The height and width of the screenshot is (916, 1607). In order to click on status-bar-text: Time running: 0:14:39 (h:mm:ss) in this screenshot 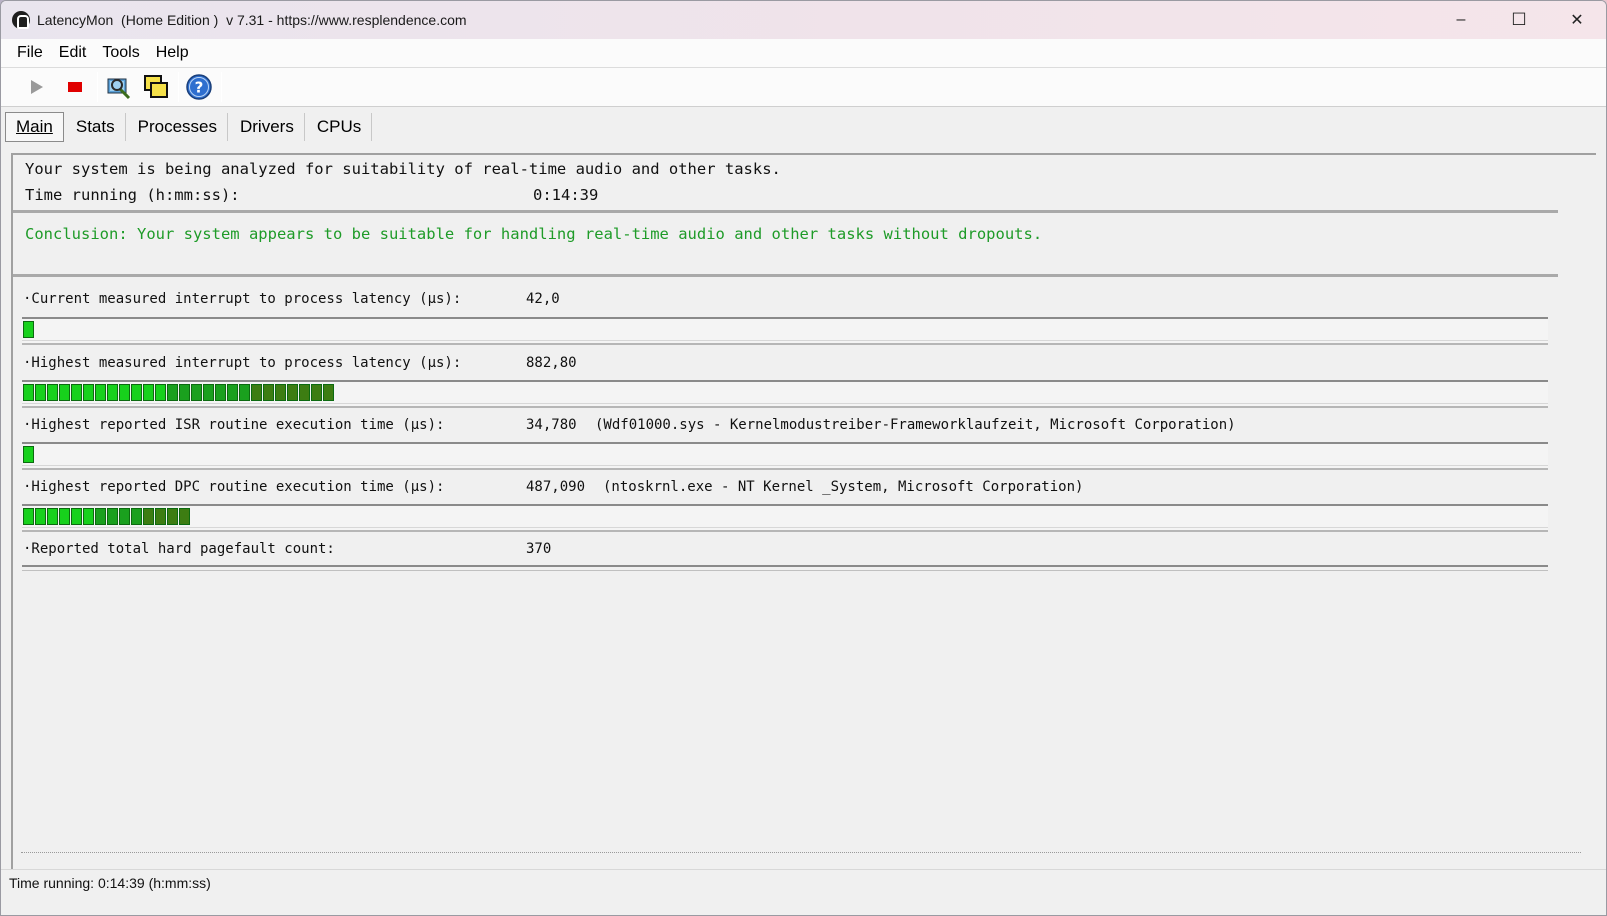, I will do `click(110, 883)`.